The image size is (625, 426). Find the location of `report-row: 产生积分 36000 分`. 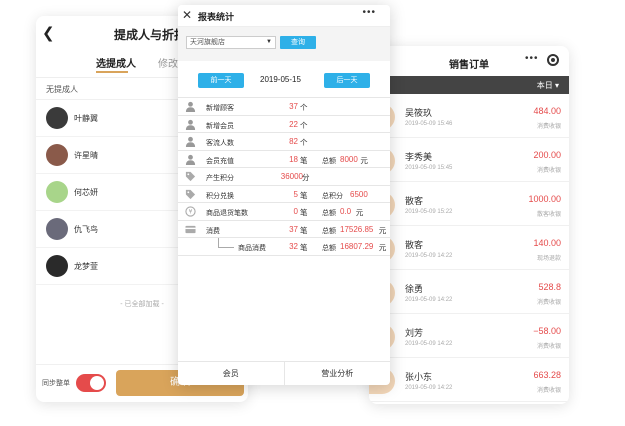

report-row: 产生积分 36000 分 is located at coordinates (284, 177).